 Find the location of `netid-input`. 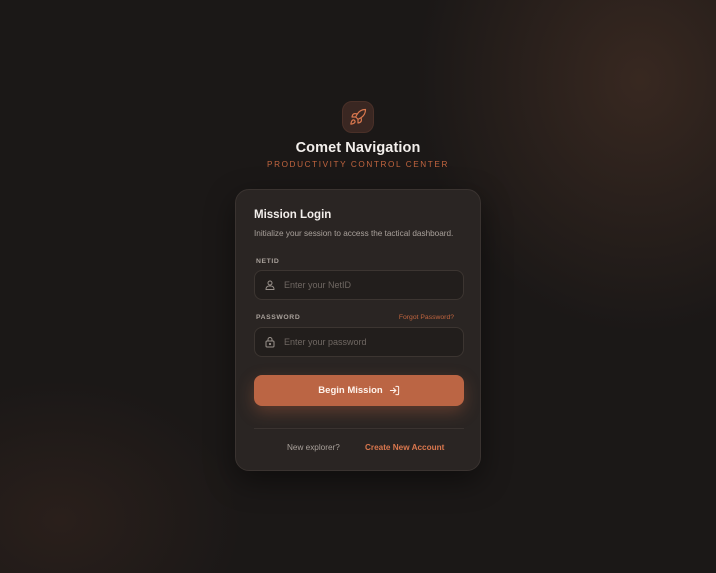

netid-input is located at coordinates (369, 285).